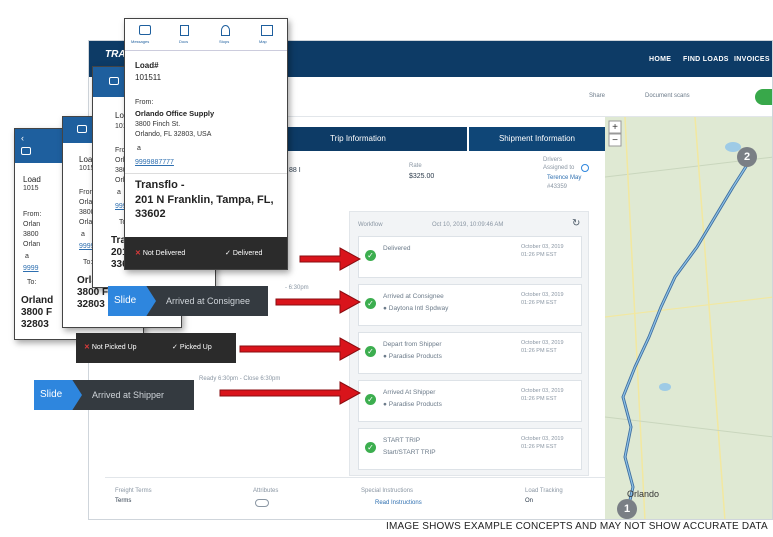 The height and width of the screenshot is (537, 773). Describe the element at coordinates (402, 440) in the screenshot. I see `workflow-item-title: START TRIP` at that location.